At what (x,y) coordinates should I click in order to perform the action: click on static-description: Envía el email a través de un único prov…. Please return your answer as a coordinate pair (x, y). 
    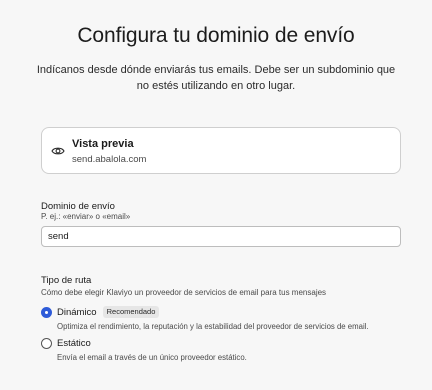
    Looking at the image, I should click on (152, 357).